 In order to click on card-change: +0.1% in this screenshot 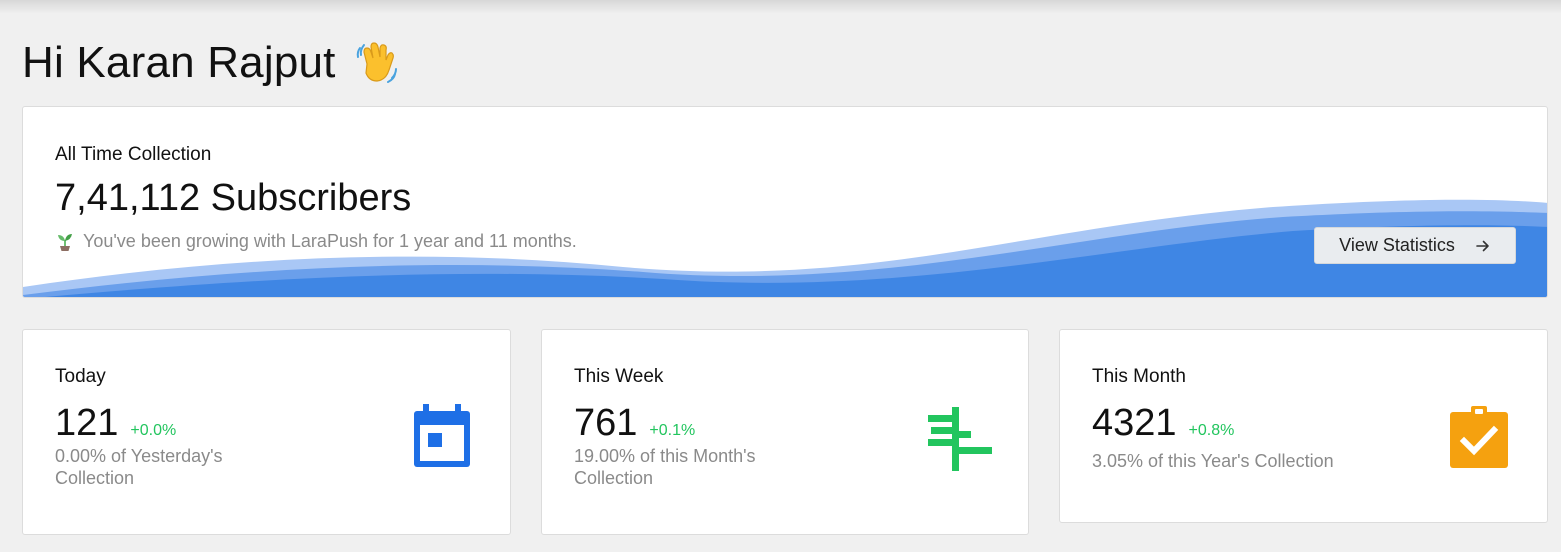, I will do `click(672, 430)`.